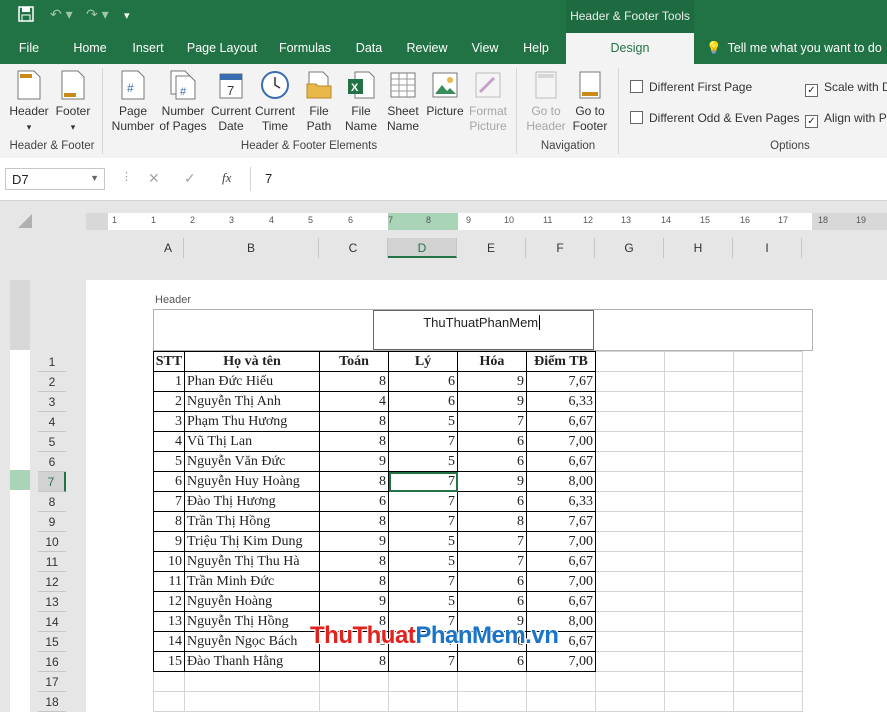 This screenshot has height=712, width=887. Describe the element at coordinates (796, 48) in the screenshot. I see `tell-me-box: 💡 Tell me what you want to do` at that location.